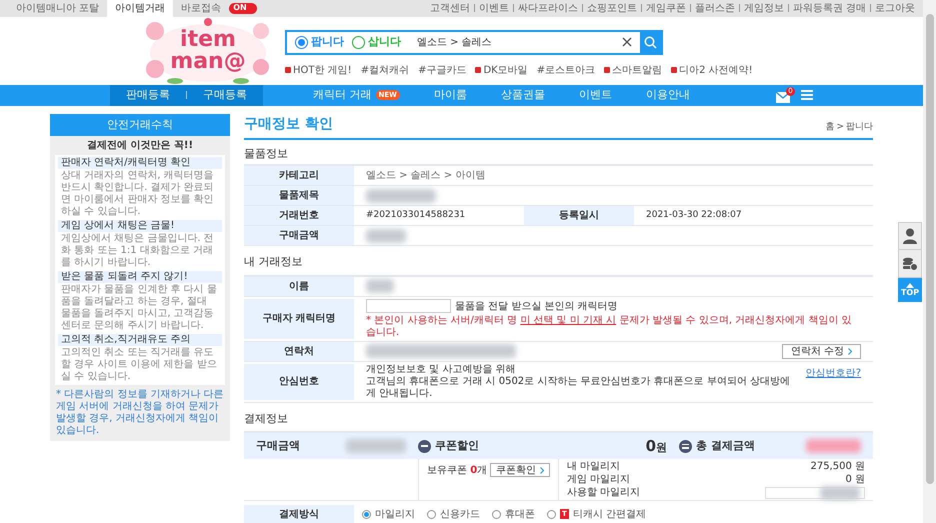 The width and height of the screenshot is (936, 523). What do you see at coordinates (522, 95) in the screenshot?
I see `nav-link: 상품권몰` at bounding box center [522, 95].